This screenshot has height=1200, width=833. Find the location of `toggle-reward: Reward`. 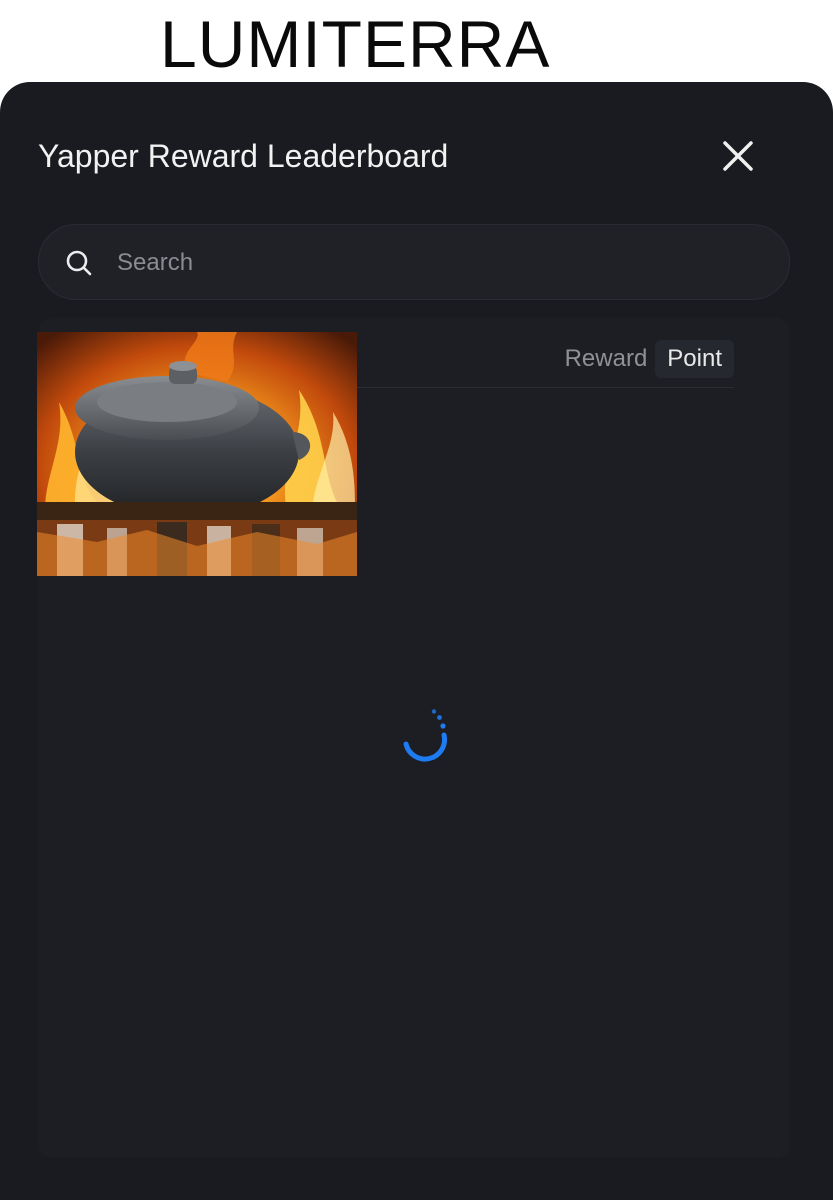

toggle-reward: Reward is located at coordinates (606, 359).